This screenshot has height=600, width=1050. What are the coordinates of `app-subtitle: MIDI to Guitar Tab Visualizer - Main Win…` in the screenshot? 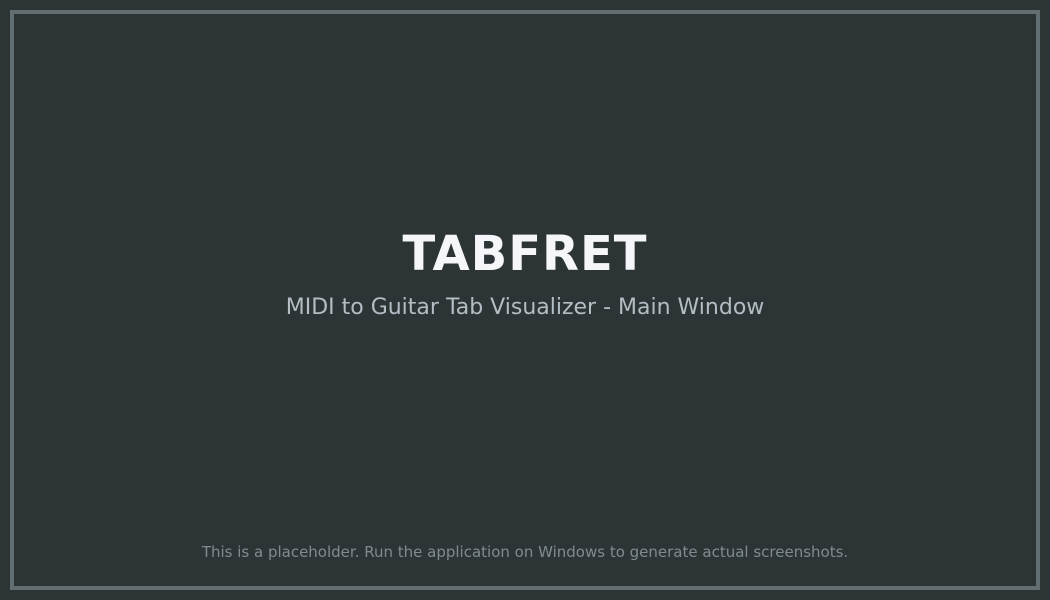 It's located at (525, 307).